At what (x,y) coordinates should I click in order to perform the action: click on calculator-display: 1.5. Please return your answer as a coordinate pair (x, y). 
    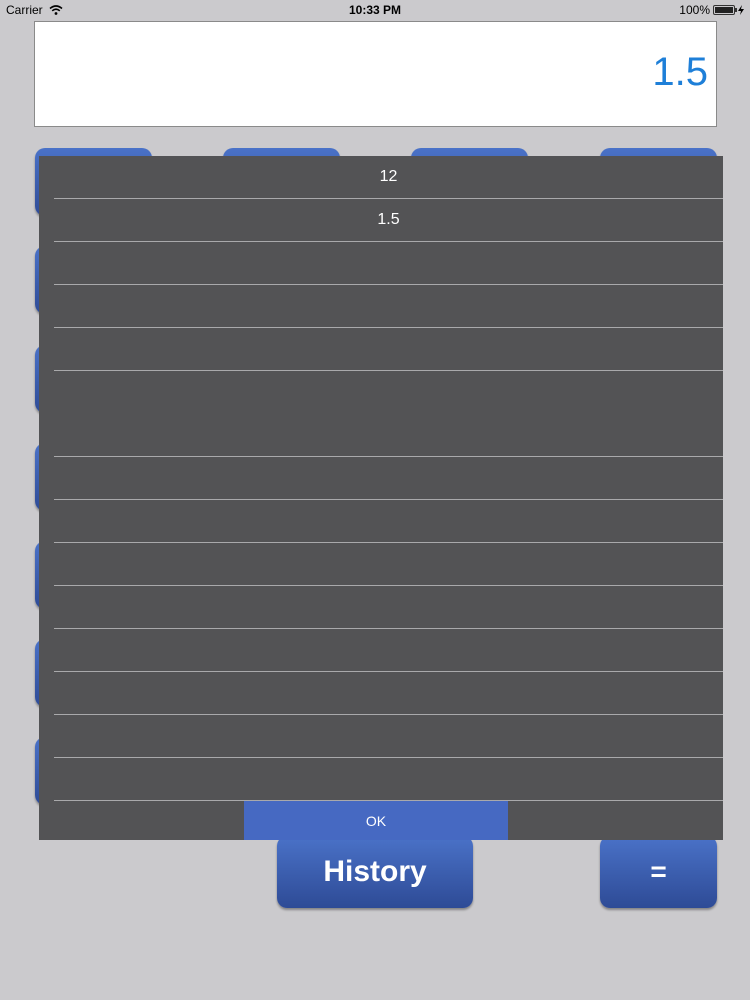
    Looking at the image, I should click on (375, 74).